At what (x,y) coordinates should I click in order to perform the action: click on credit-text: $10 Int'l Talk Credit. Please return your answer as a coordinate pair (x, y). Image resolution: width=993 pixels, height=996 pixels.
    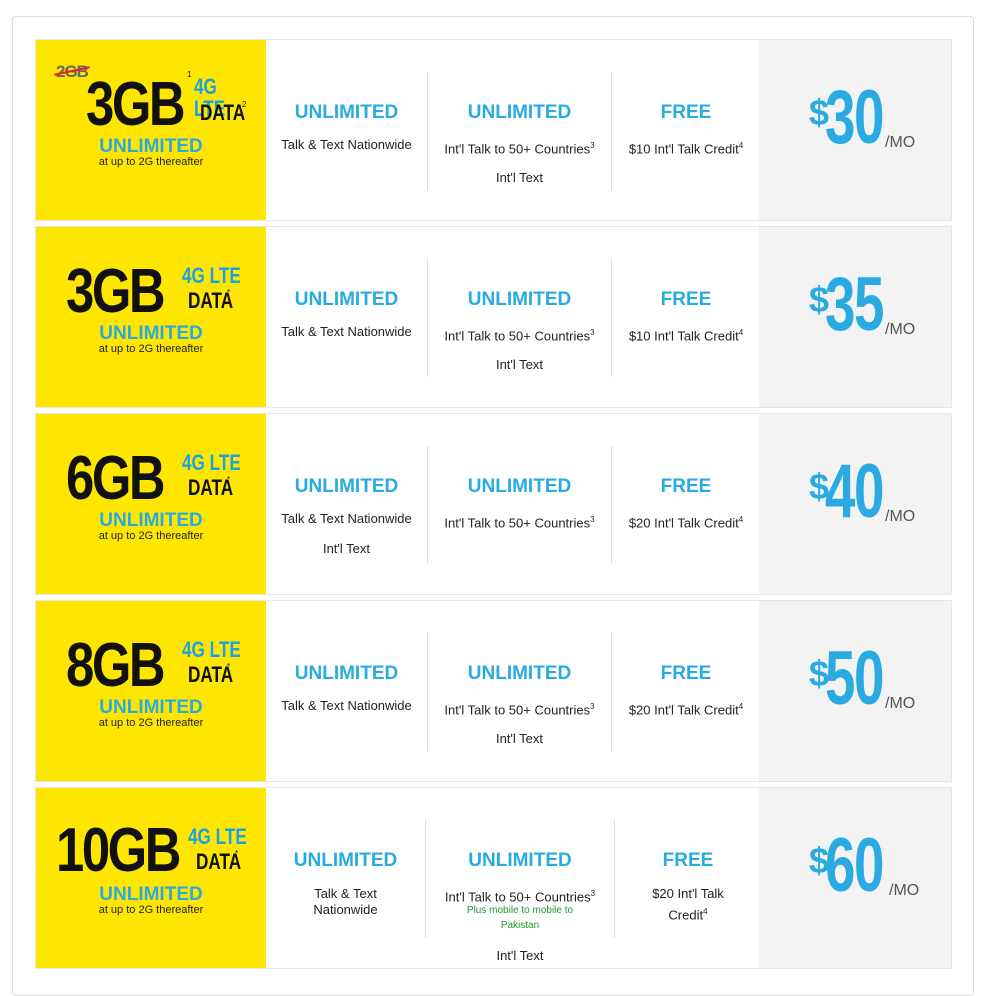
    Looking at the image, I should click on (683, 149).